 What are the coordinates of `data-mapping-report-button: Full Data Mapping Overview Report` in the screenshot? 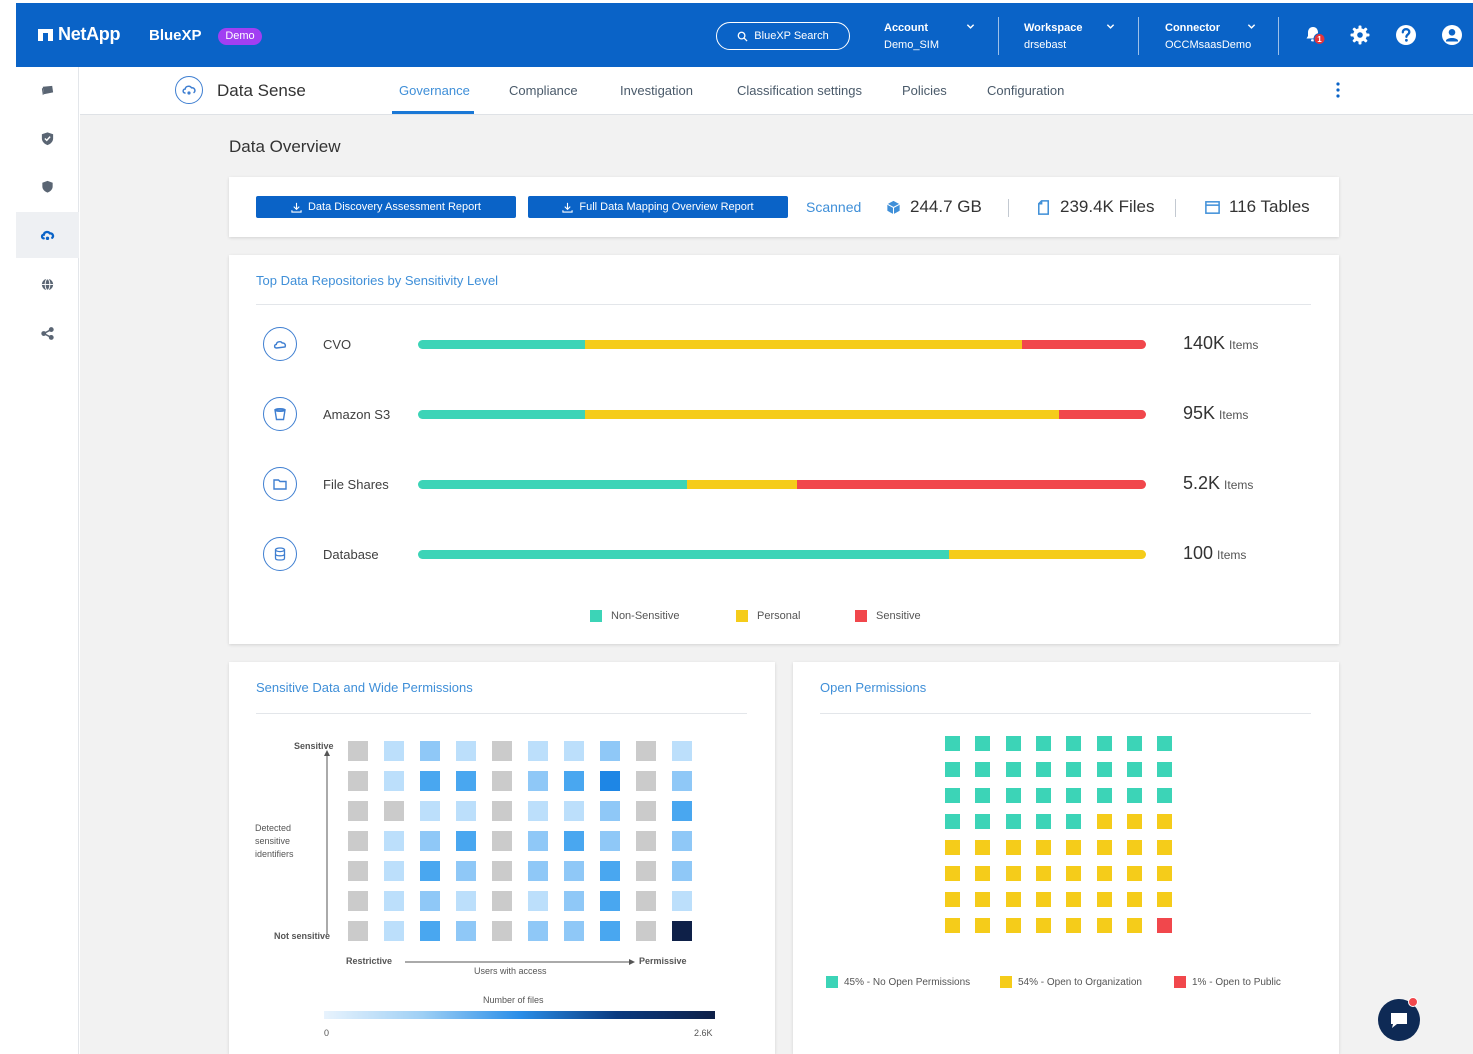 It's located at (658, 207).